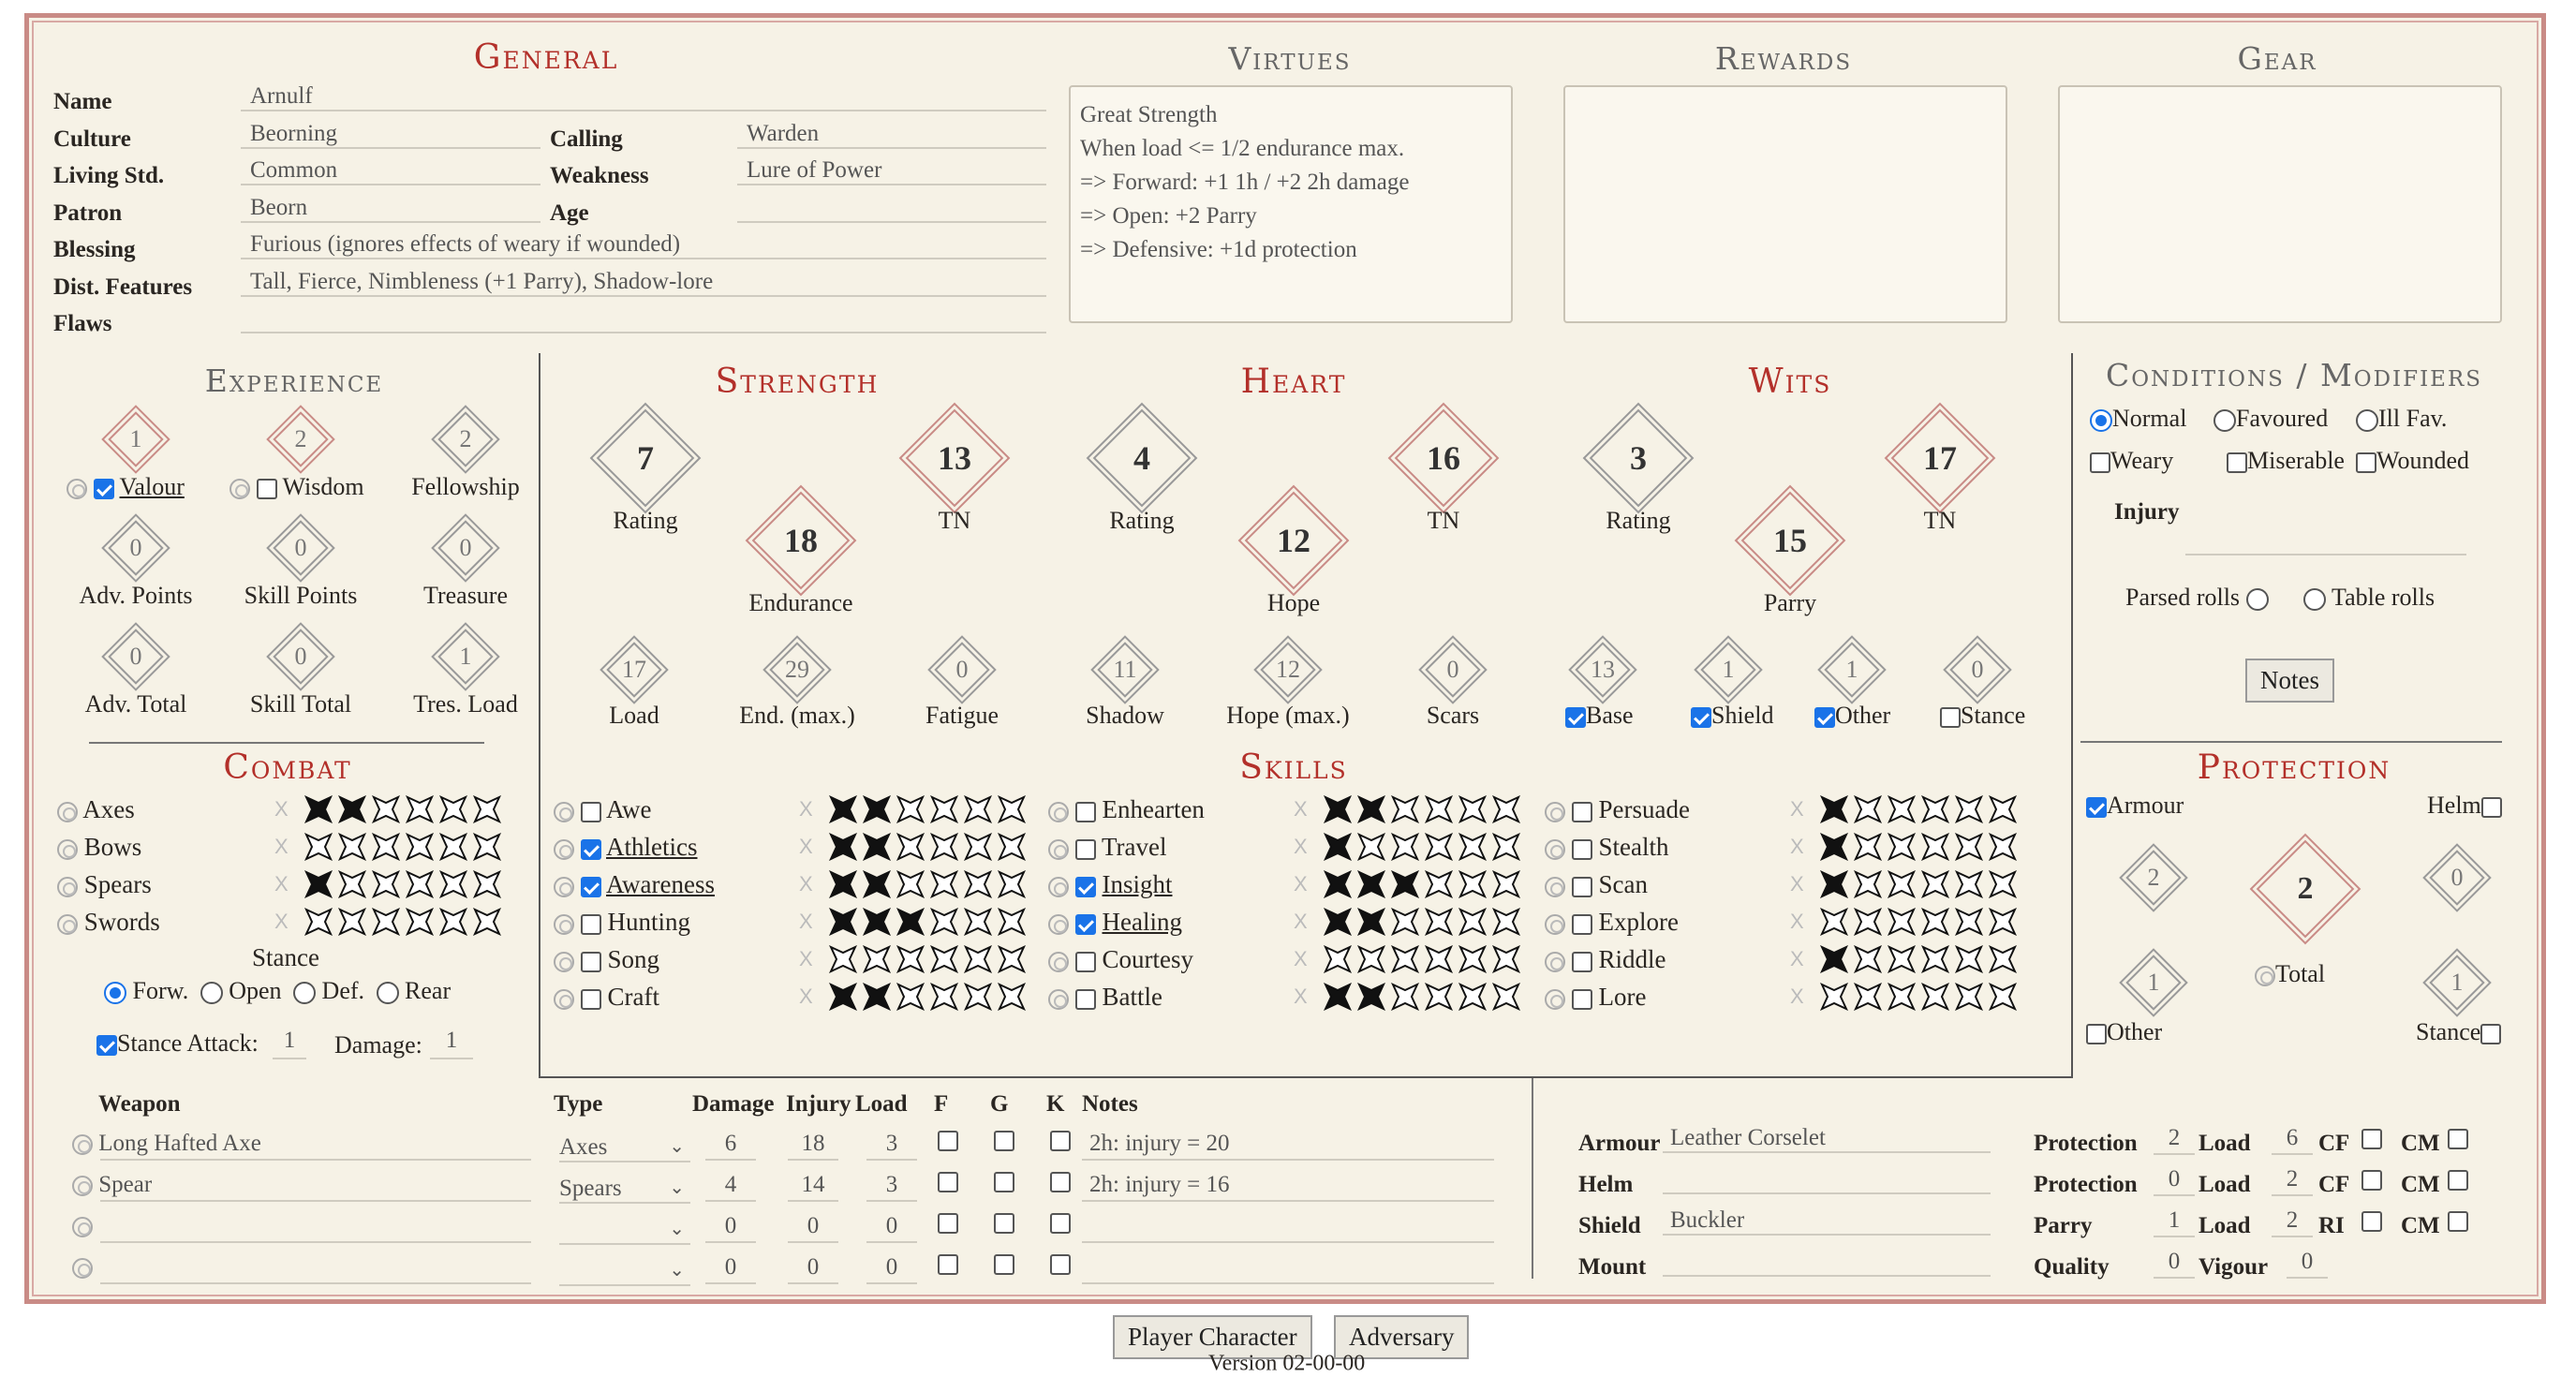  Describe the element at coordinates (2197, 598) in the screenshot. I see `parsed-rolls-option: Parsed rolls` at that location.